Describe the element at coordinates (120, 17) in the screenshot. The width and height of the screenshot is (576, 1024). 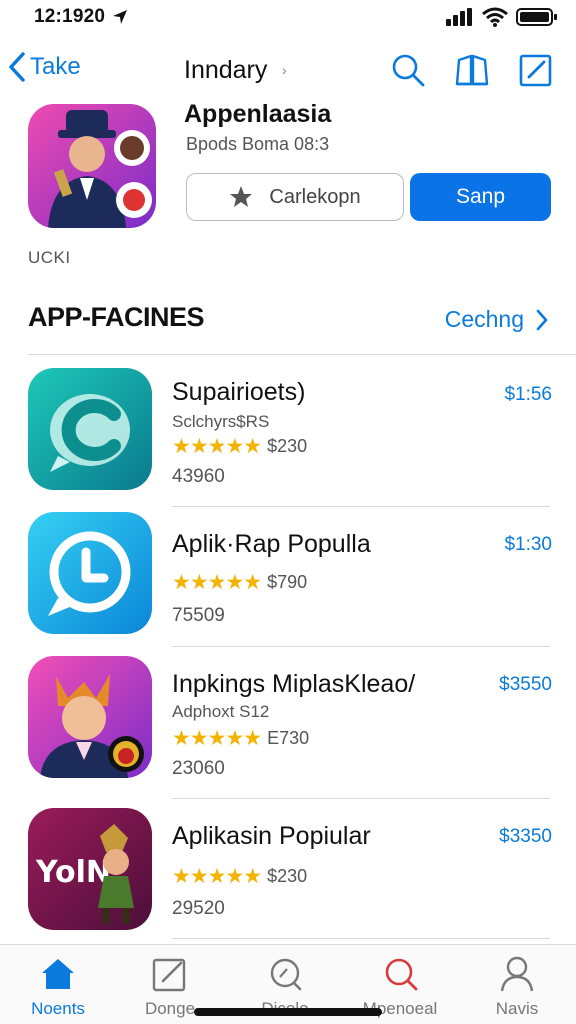
I see `location-arrow-icon` at that location.